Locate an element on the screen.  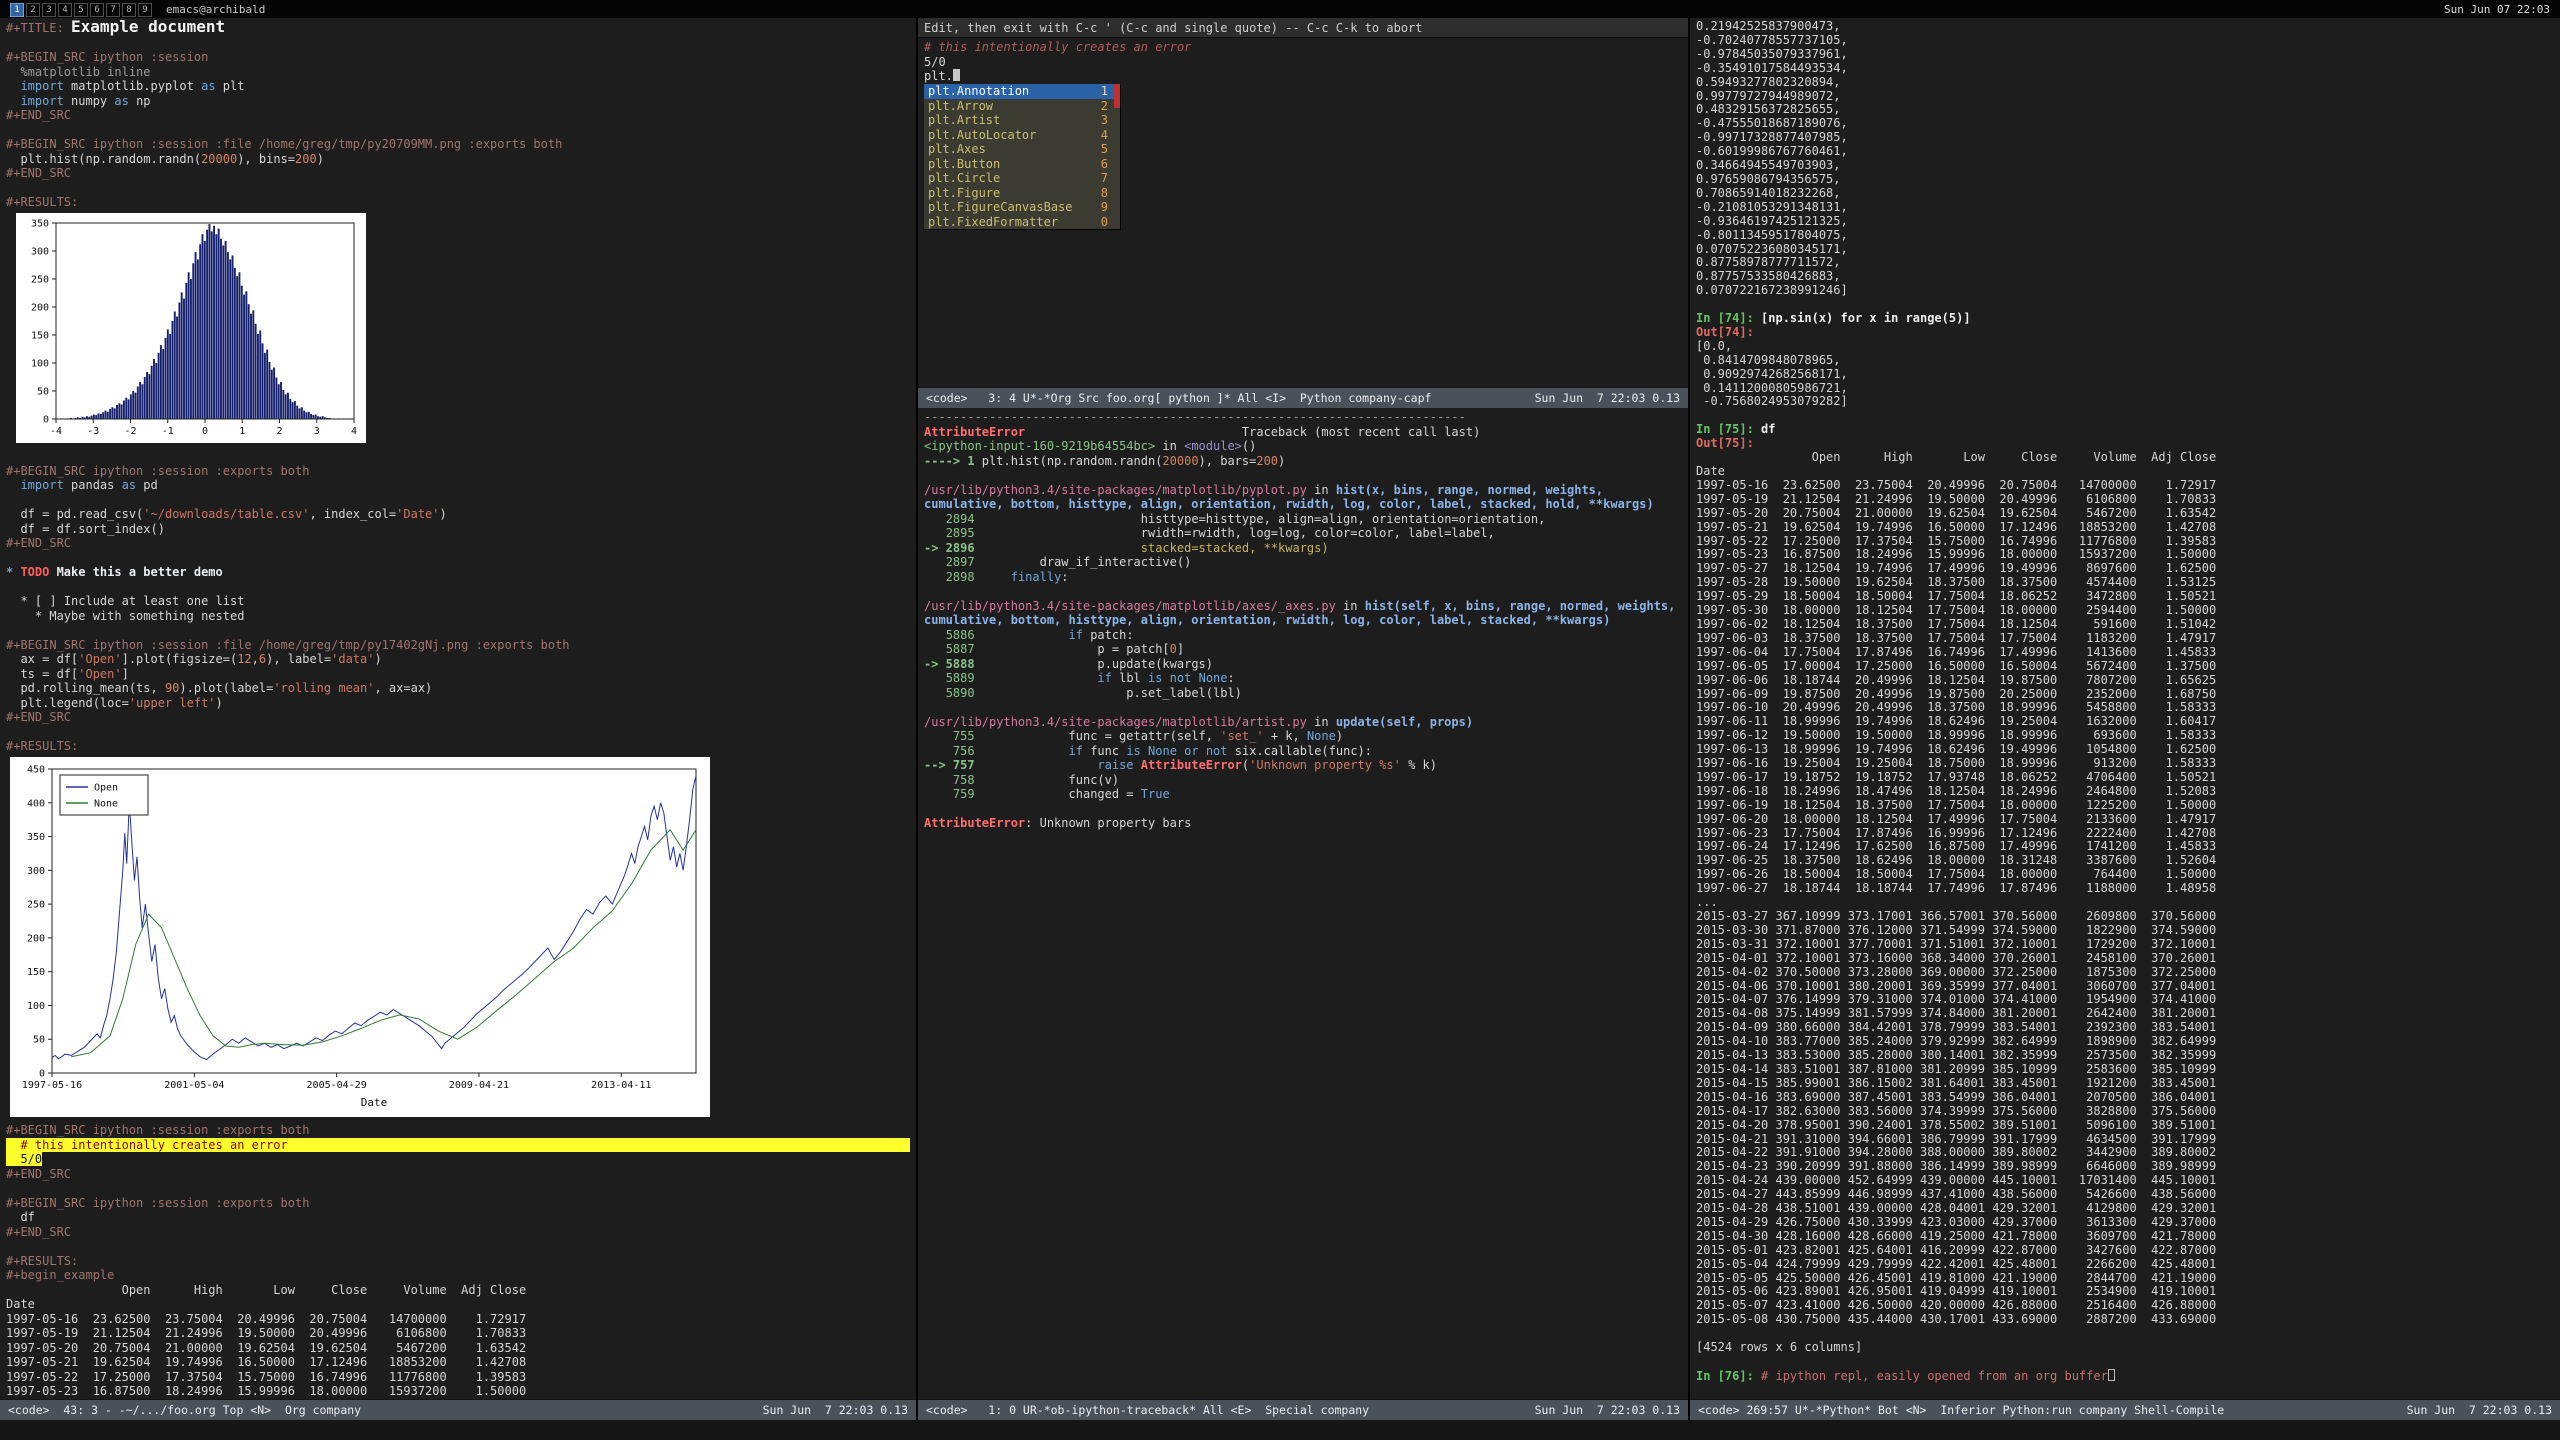
window-title: emacs@archibald is located at coordinates (216, 9).